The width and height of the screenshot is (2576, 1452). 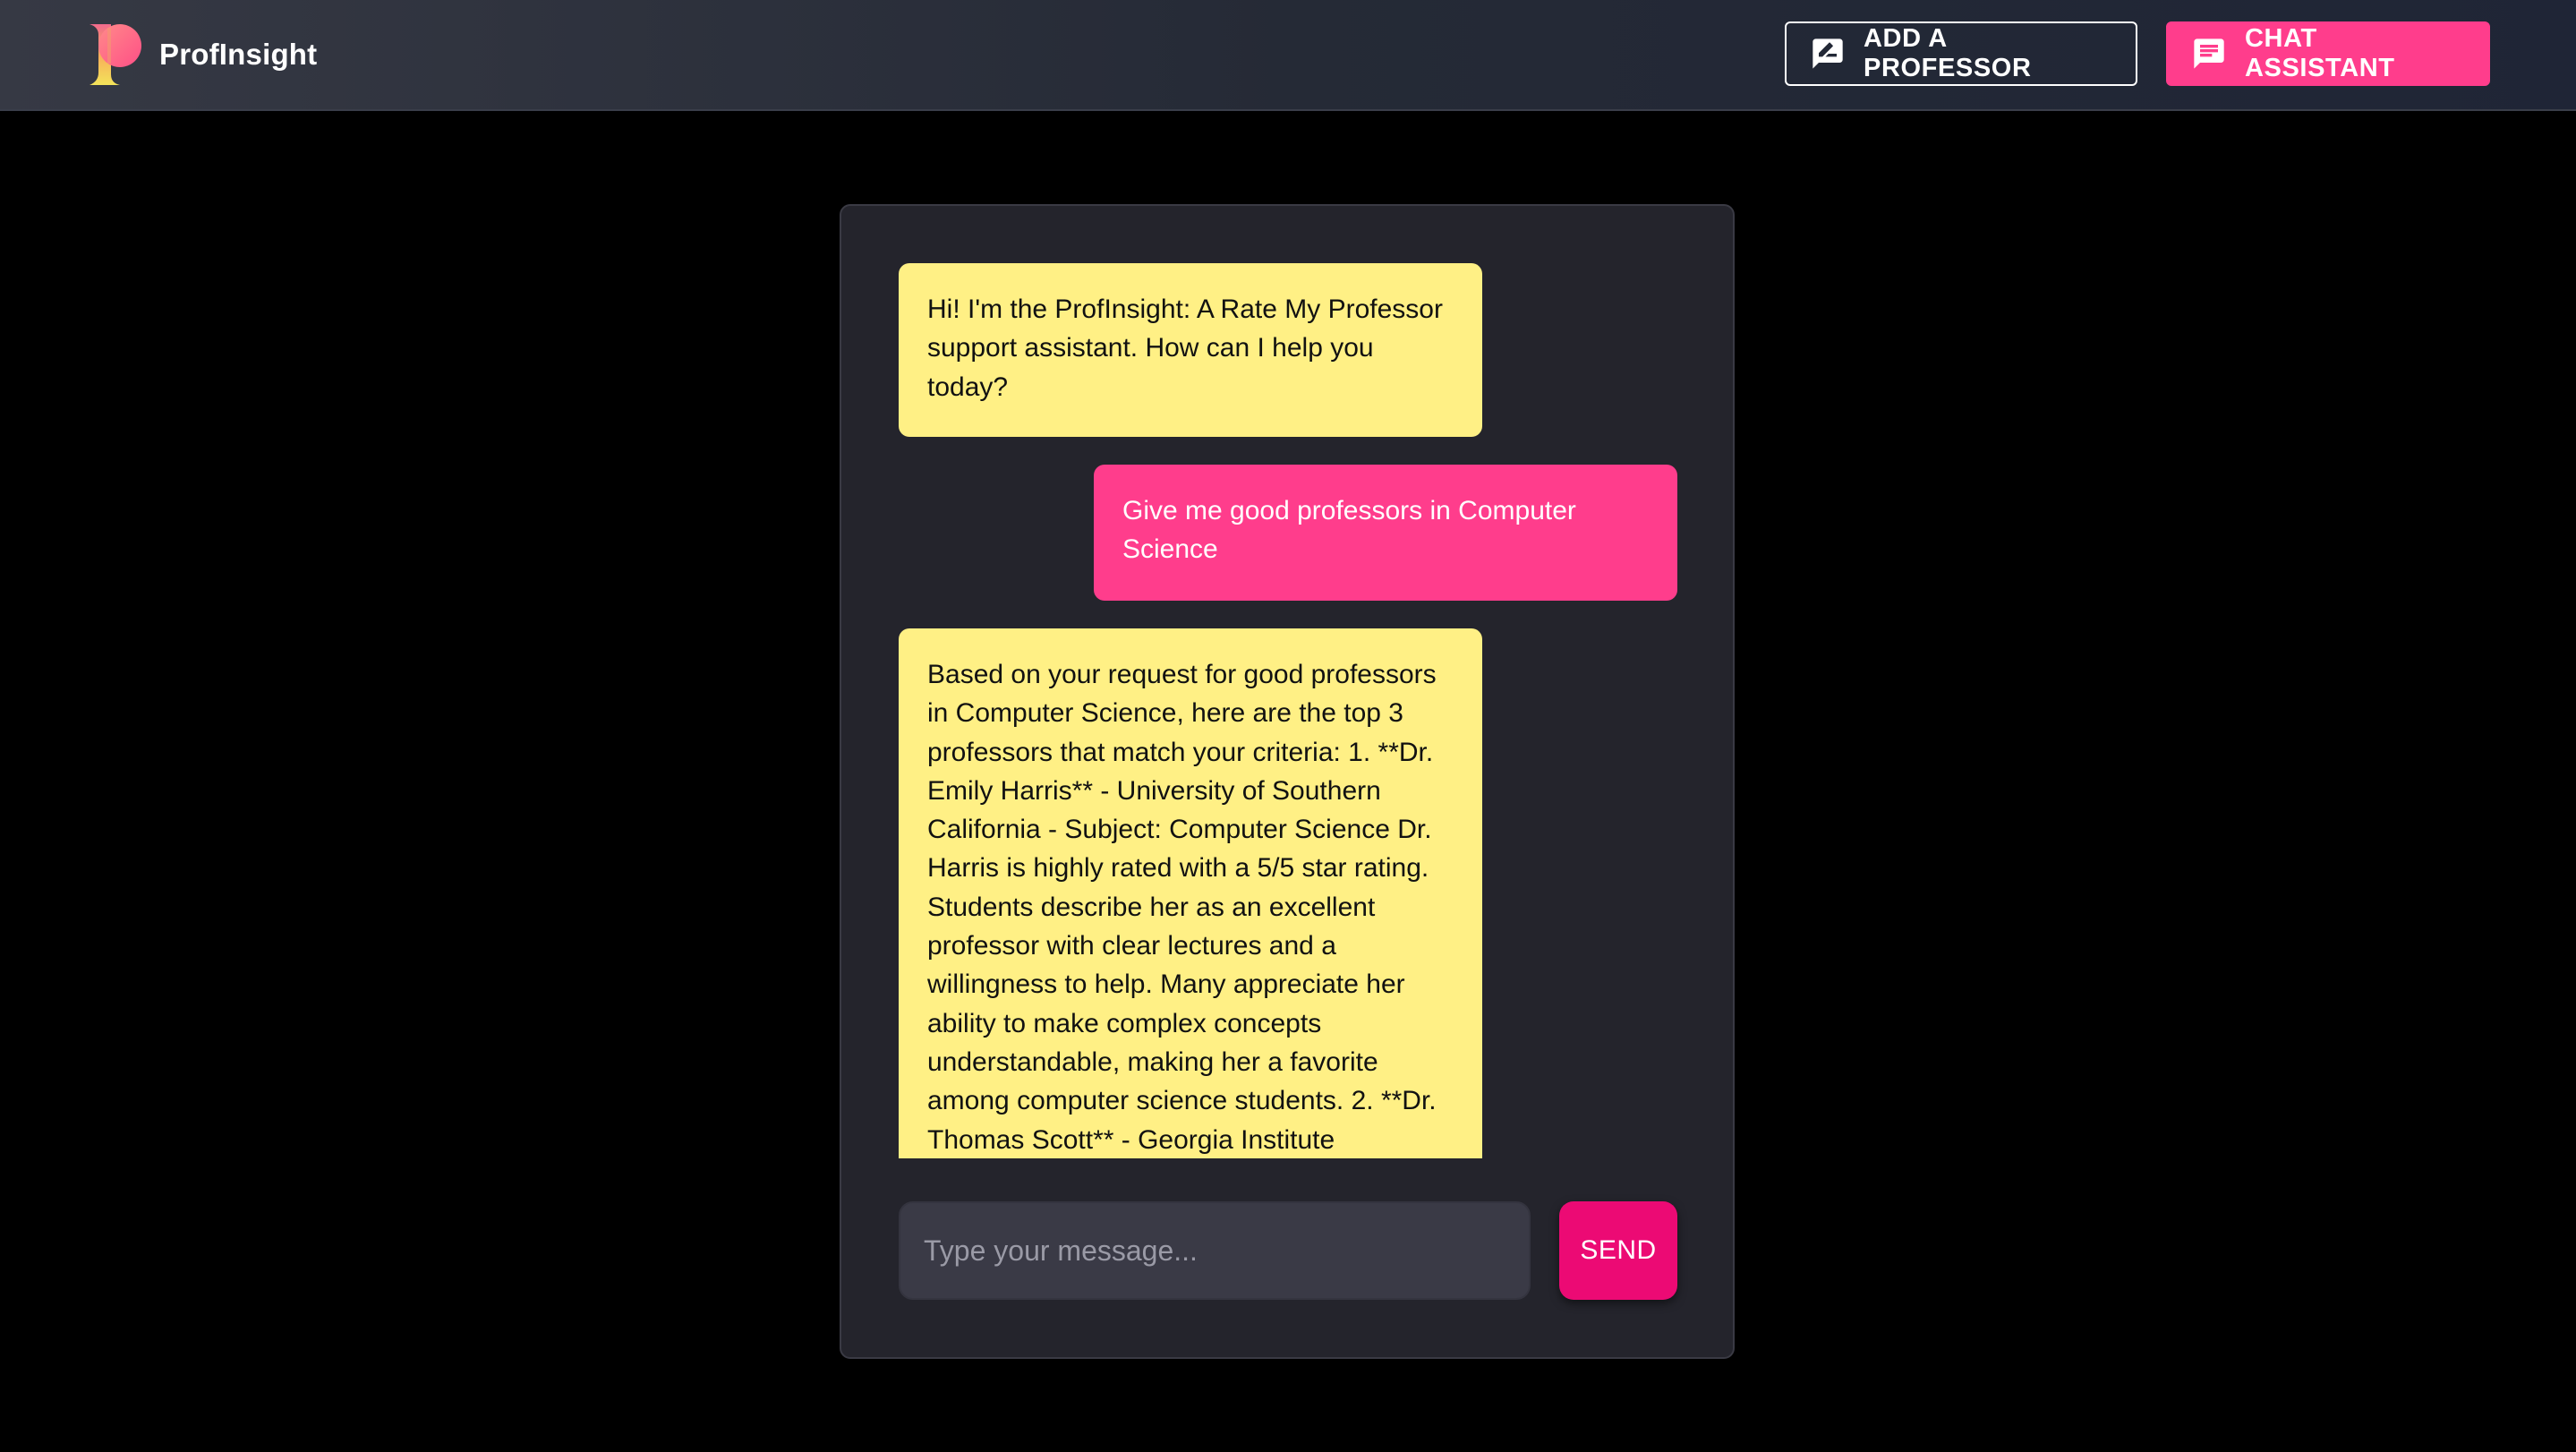 I want to click on profinsight-logo-icon, so click(x=115, y=54).